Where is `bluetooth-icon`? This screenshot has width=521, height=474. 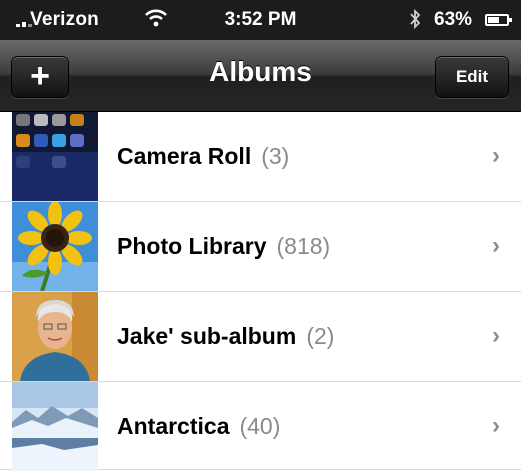 bluetooth-icon is located at coordinates (415, 21).